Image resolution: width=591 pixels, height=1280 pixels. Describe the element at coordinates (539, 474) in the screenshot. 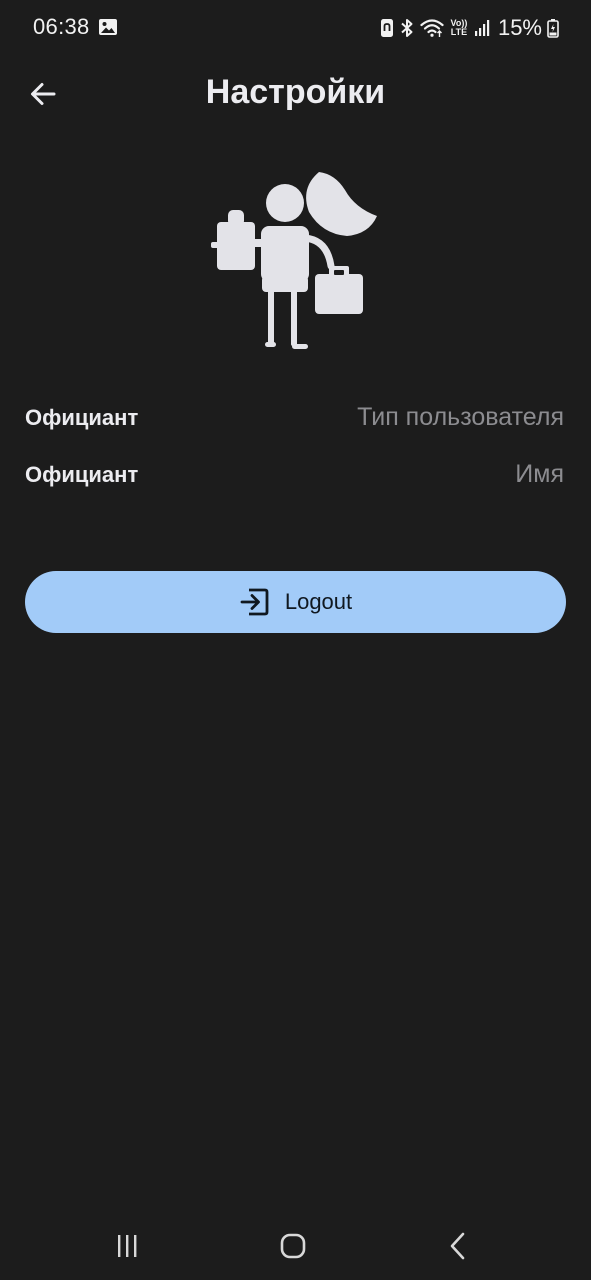

I see `user-name-label: Имя` at that location.